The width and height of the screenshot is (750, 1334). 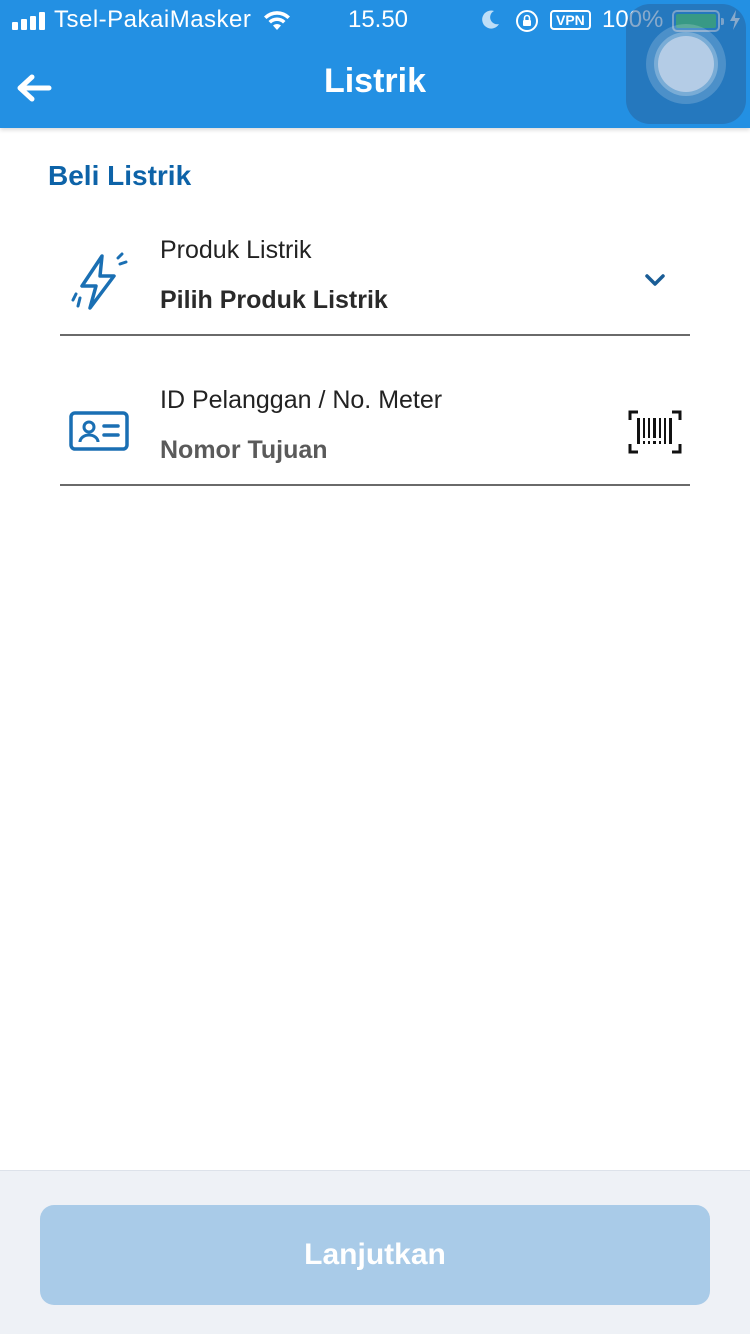 I want to click on customer-id-placeholder: Nomor Tujuan, so click(x=244, y=450).